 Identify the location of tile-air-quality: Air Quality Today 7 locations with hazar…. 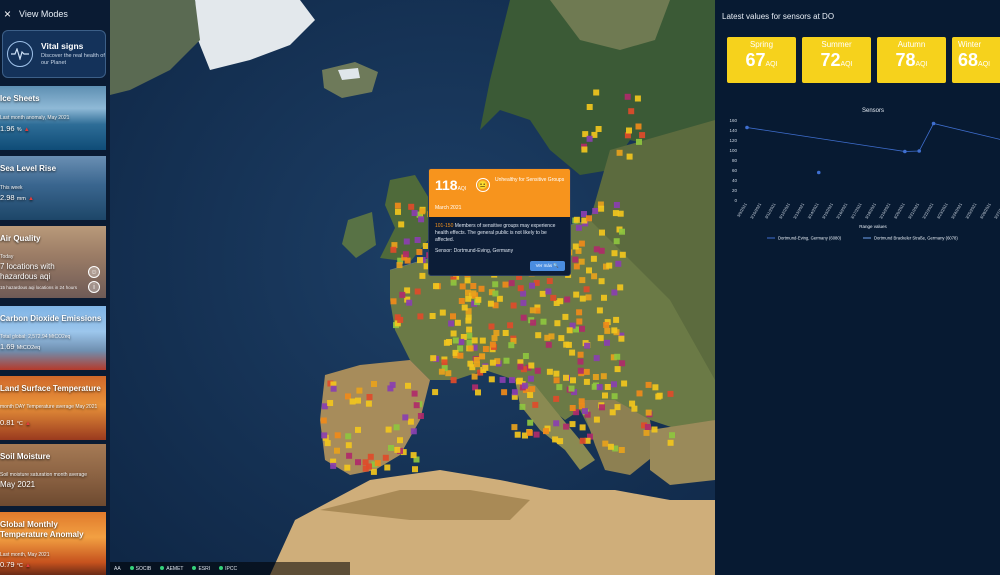
(53, 262).